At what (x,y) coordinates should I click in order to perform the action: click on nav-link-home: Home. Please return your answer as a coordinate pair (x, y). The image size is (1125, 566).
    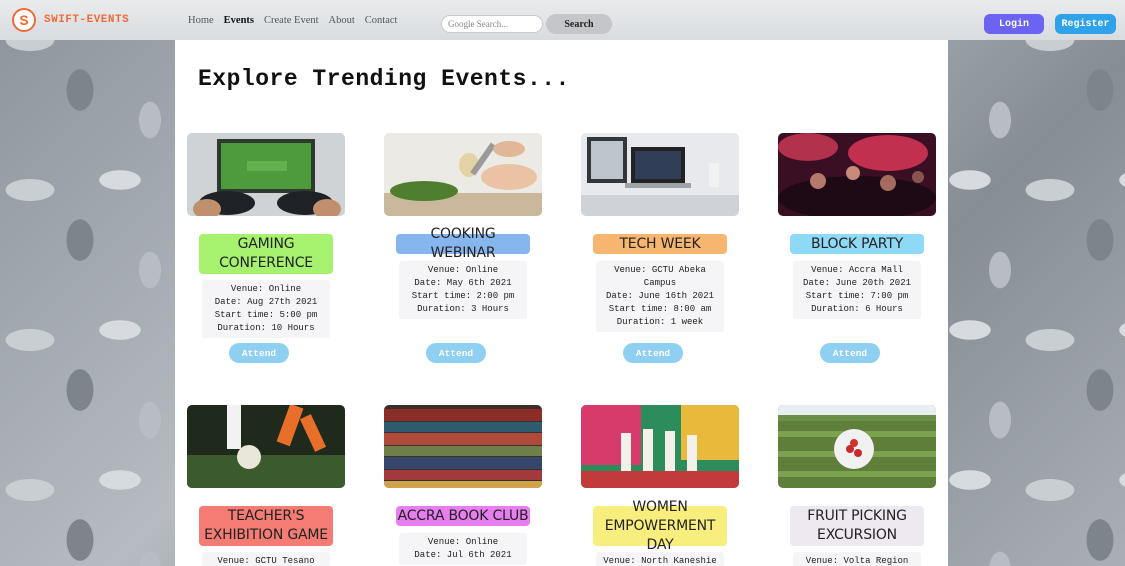
    Looking at the image, I should click on (201, 20).